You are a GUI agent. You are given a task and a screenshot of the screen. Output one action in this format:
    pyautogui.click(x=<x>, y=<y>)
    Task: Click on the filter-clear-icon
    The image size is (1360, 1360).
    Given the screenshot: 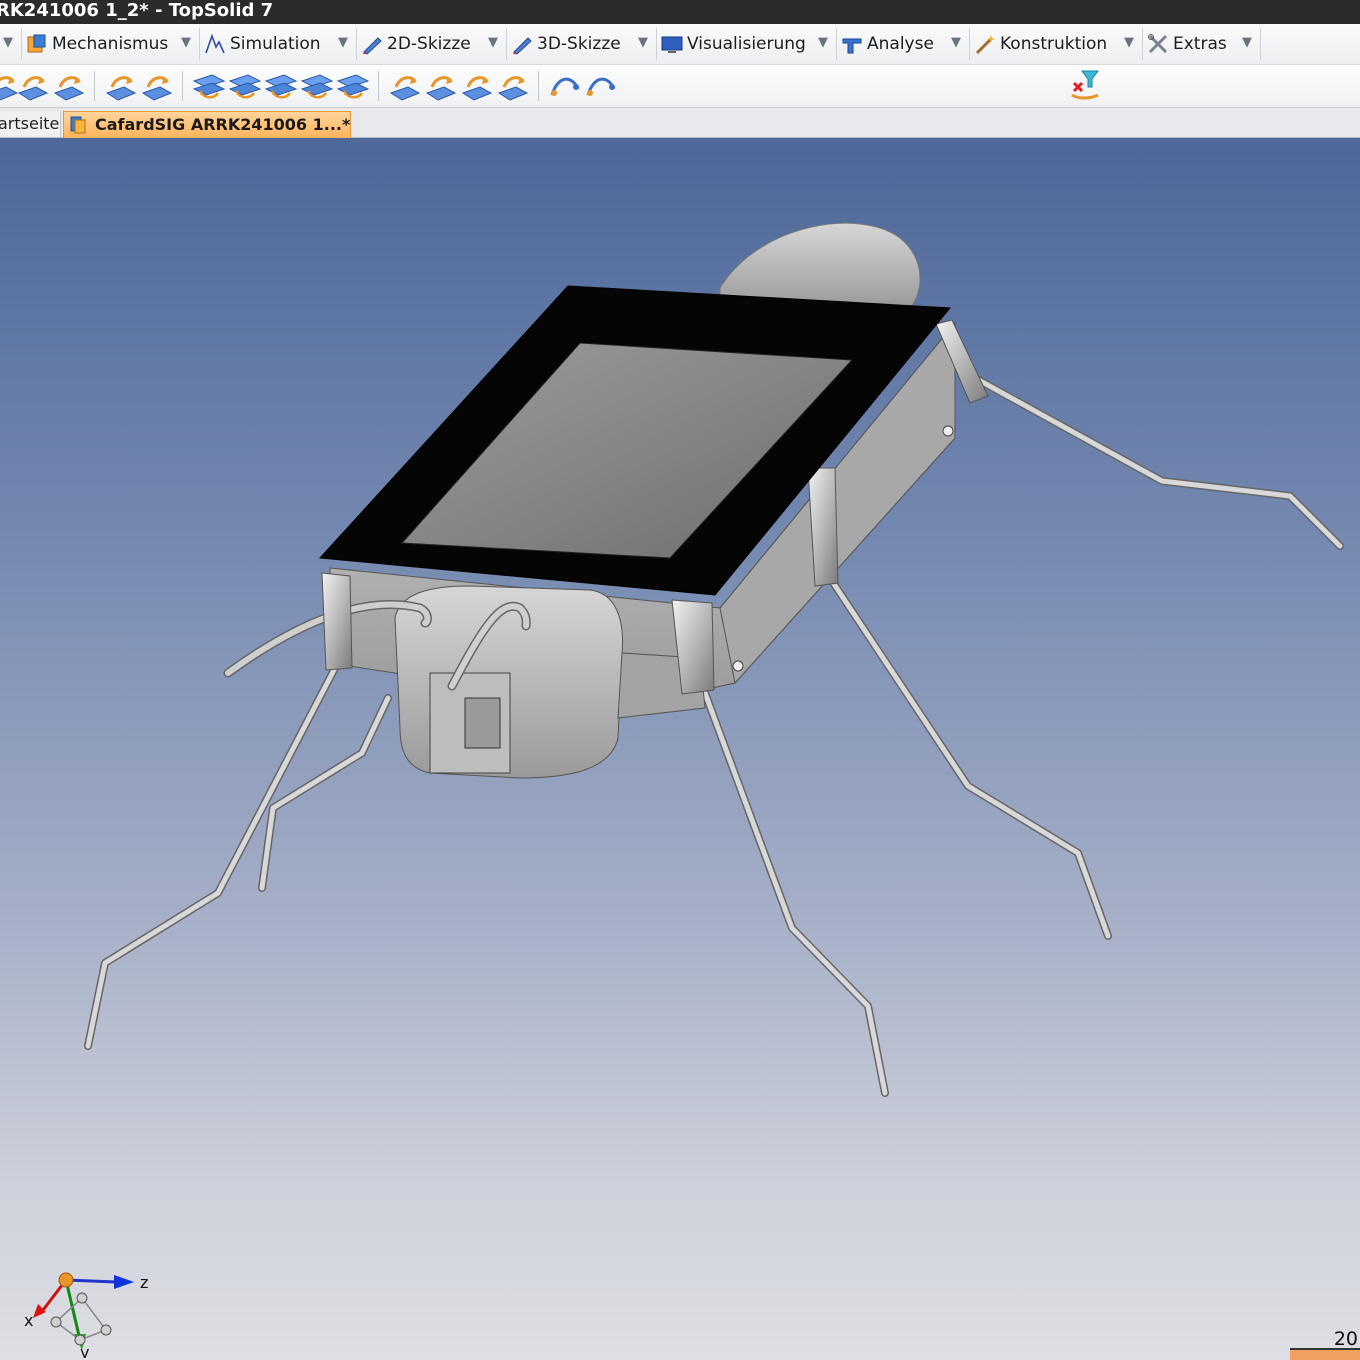 What is the action you would take?
    pyautogui.click(x=1085, y=86)
    